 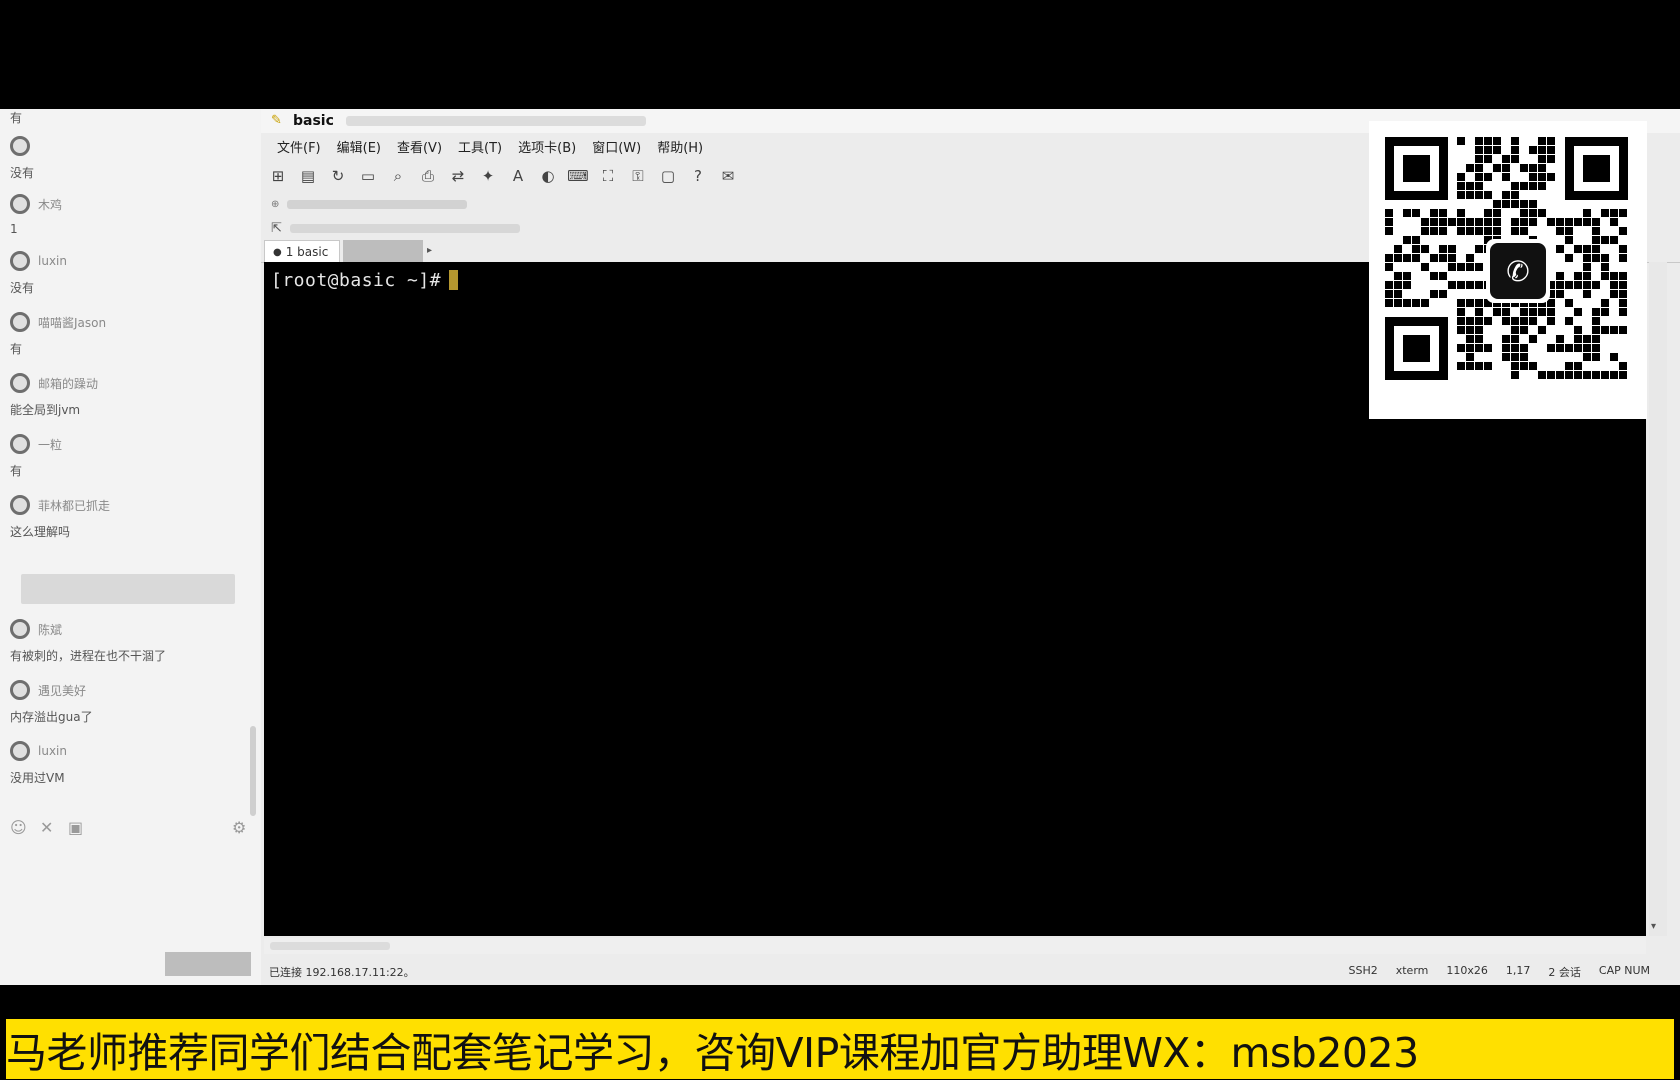 I want to click on image-icon: ▣, so click(x=75, y=827).